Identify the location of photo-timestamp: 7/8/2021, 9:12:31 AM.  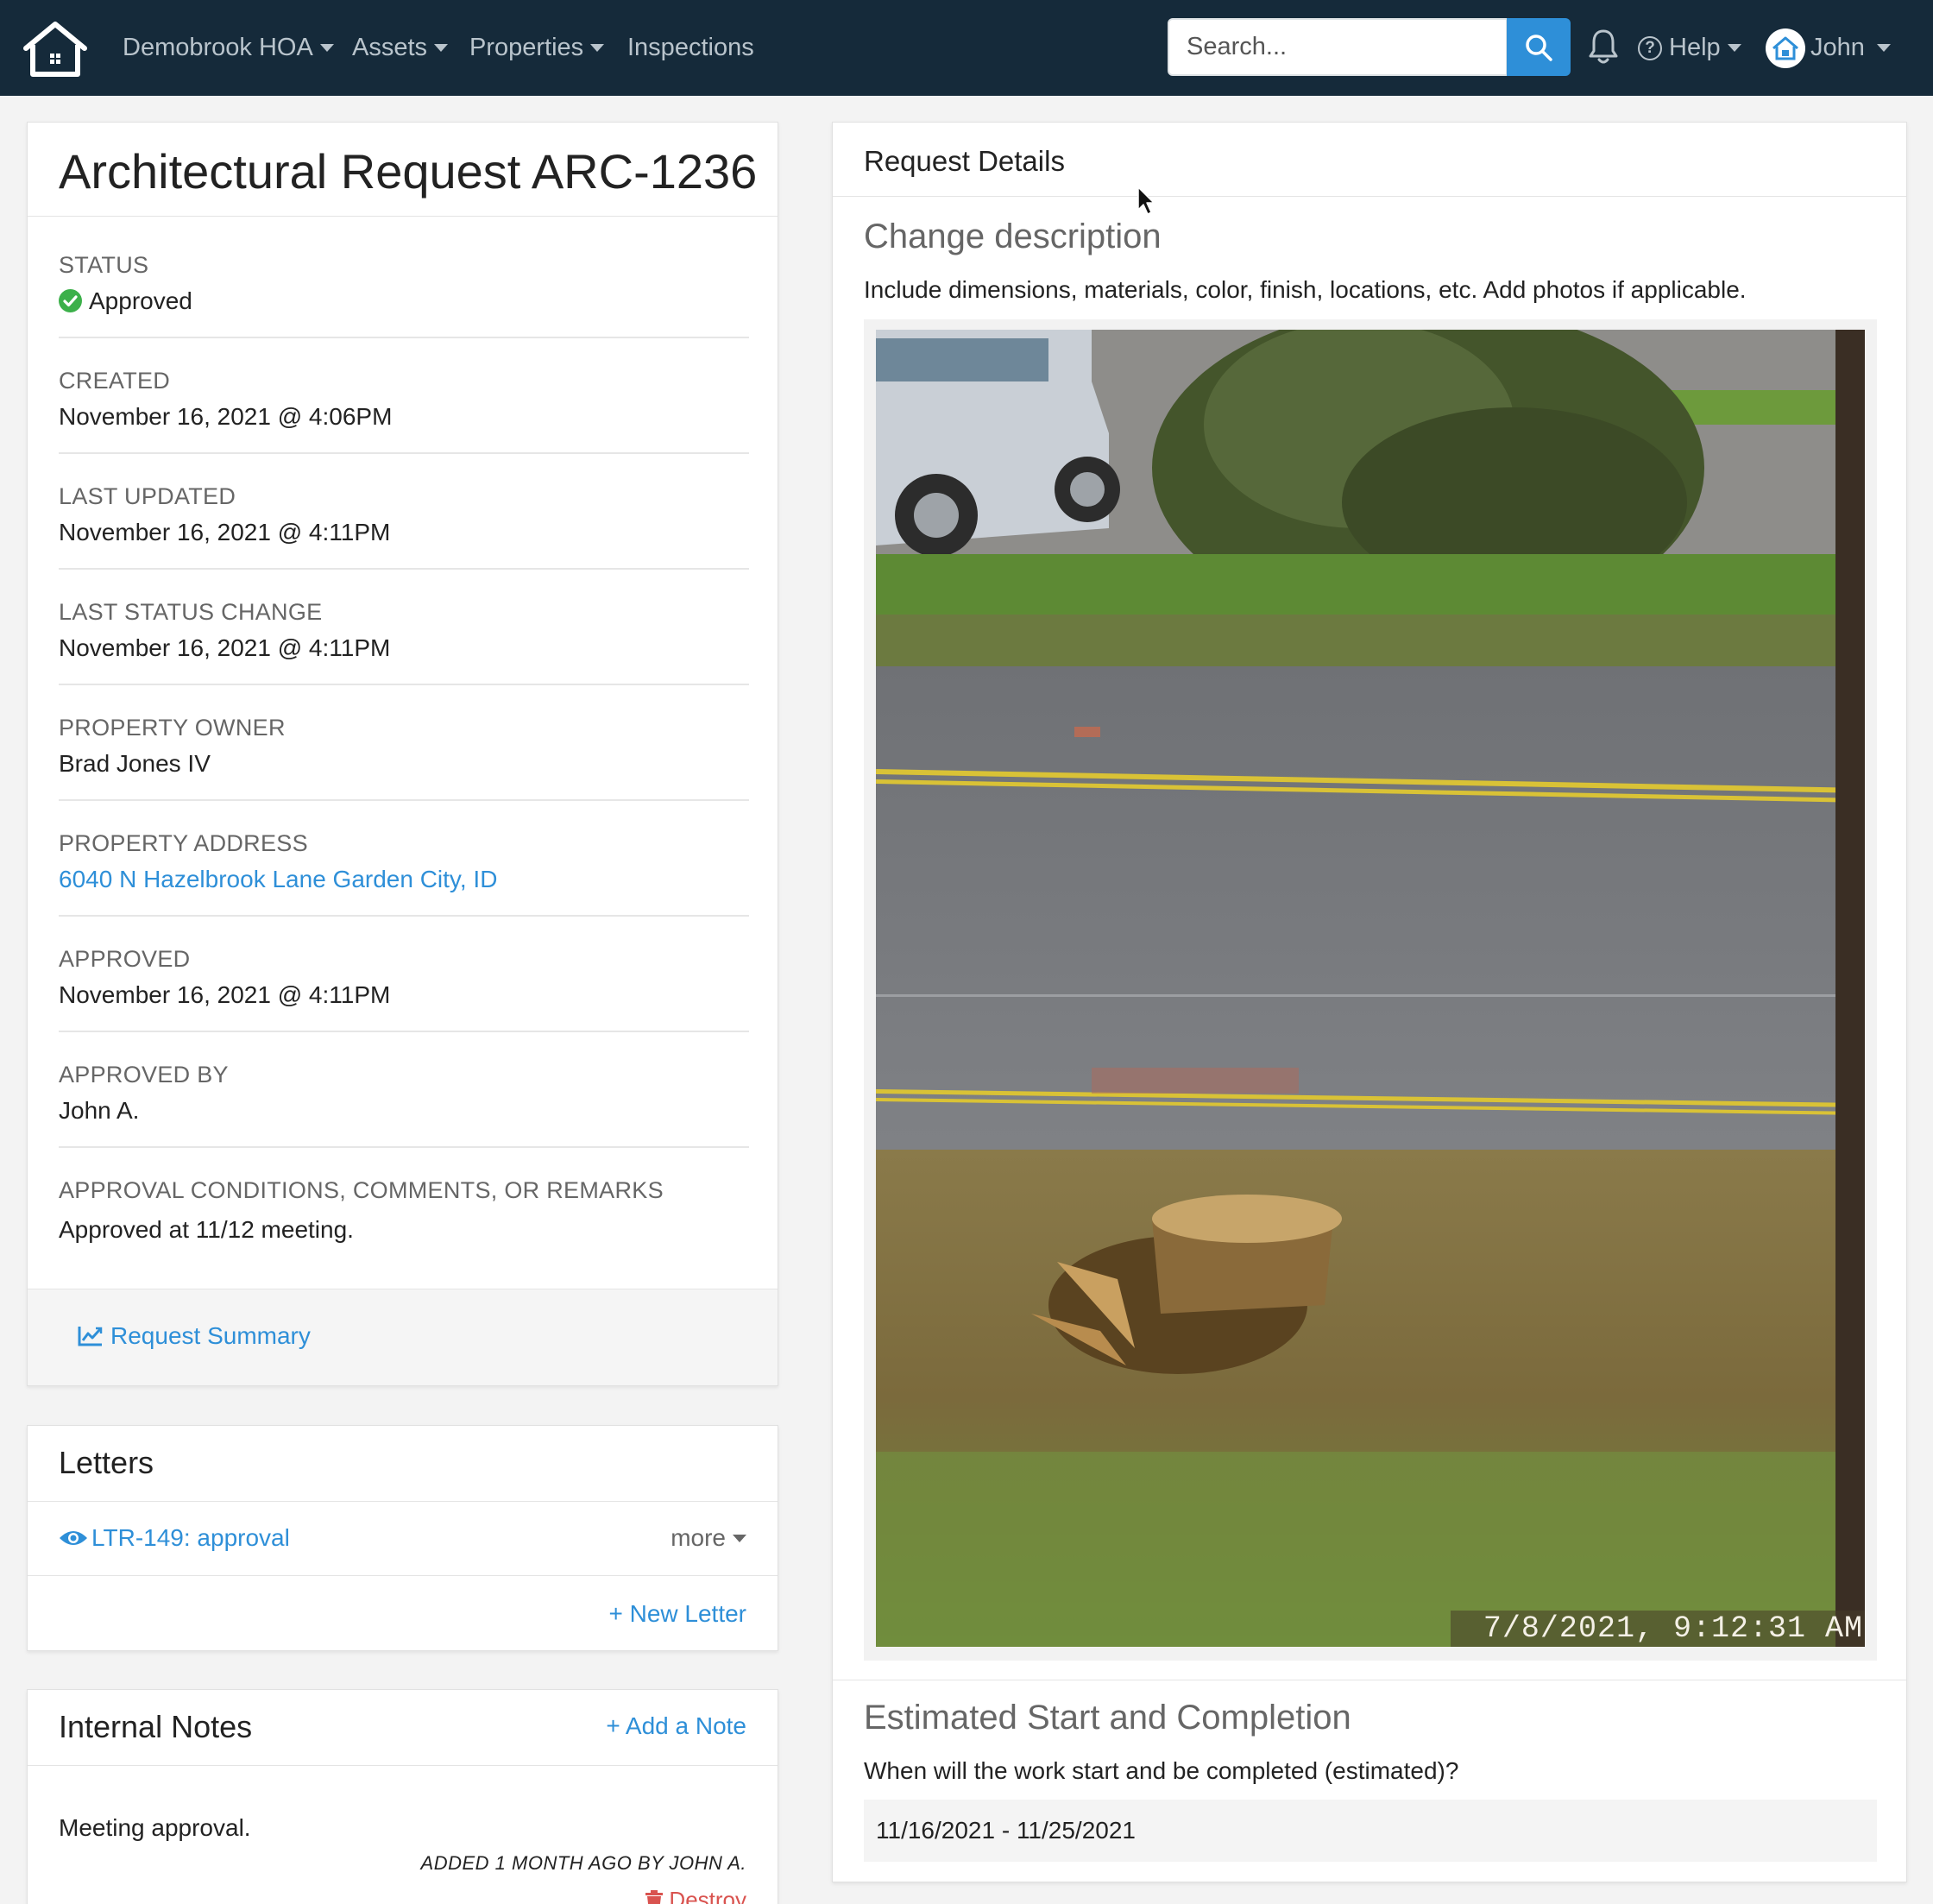
(1658, 1629).